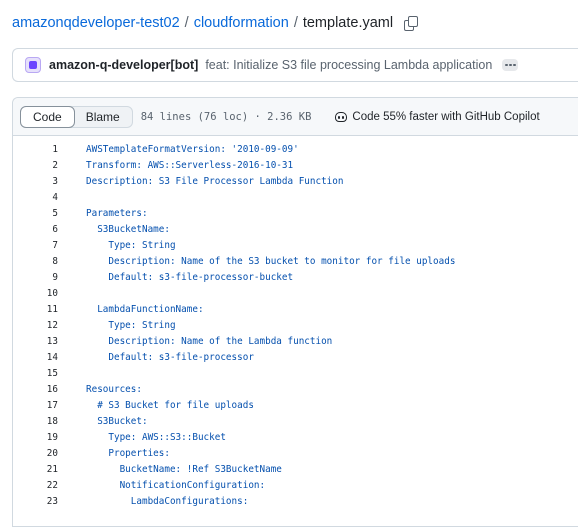 The width and height of the screenshot is (578, 527). What do you see at coordinates (96, 23) in the screenshot?
I see `repo-link: amazonqdeveloper-test02` at bounding box center [96, 23].